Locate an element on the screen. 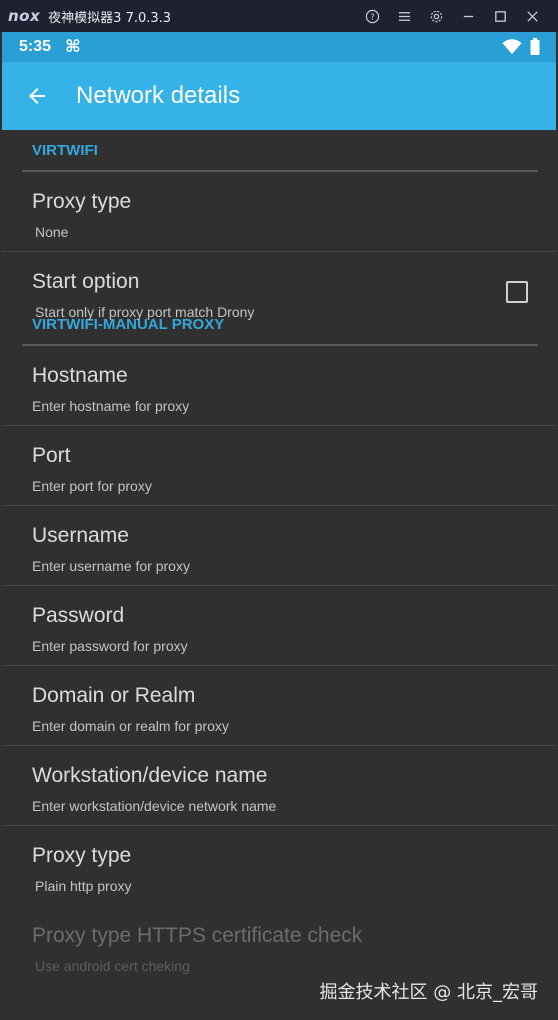 The width and height of the screenshot is (558, 1020). minimize-icon is located at coordinates (468, 16).